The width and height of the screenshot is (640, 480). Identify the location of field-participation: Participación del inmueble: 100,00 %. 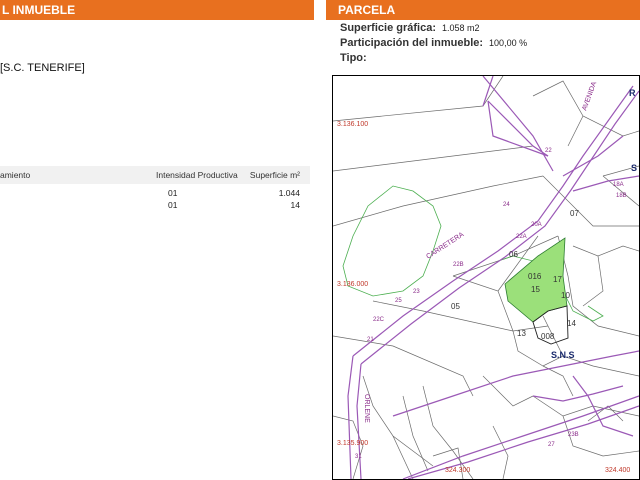
(433, 43).